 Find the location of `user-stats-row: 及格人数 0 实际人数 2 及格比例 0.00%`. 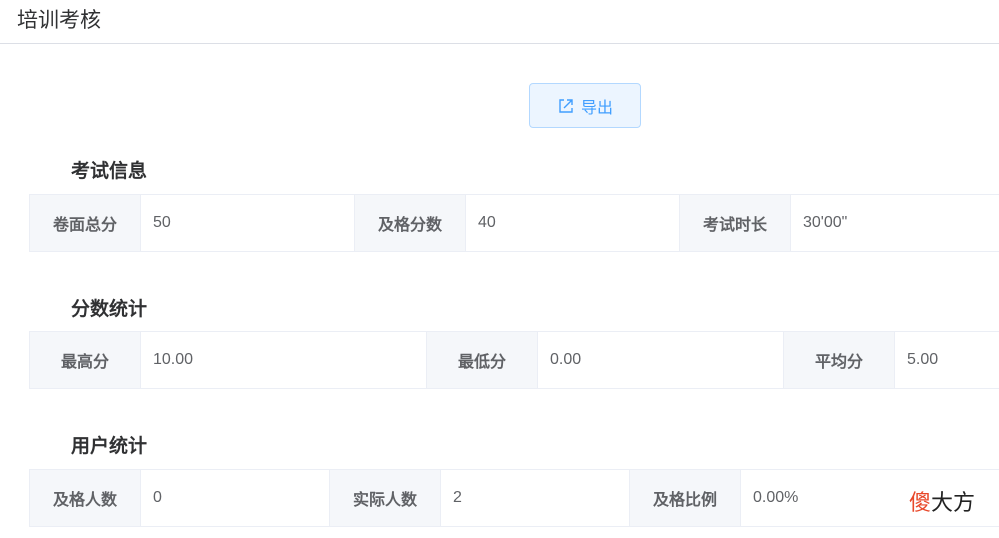

user-stats-row: 及格人数 0 实际人数 2 及格比例 0.00% is located at coordinates (514, 498).